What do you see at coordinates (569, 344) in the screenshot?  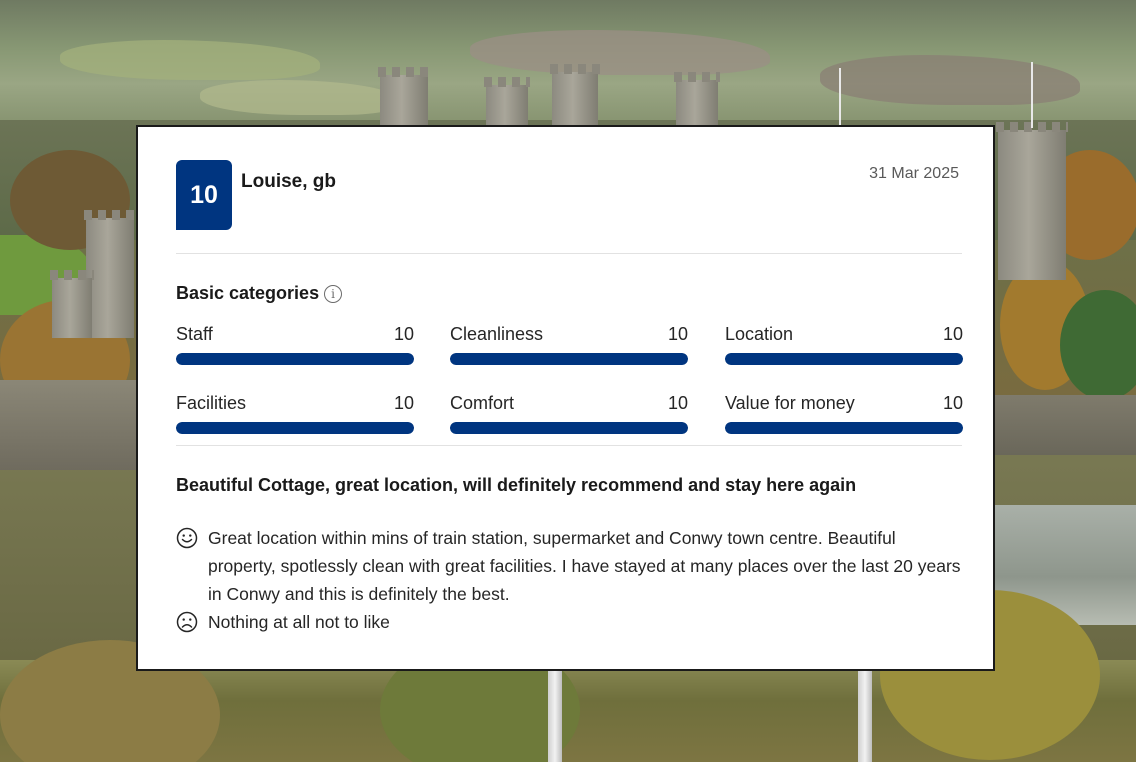 I see `category-cleanliness: Cleanliness 10` at bounding box center [569, 344].